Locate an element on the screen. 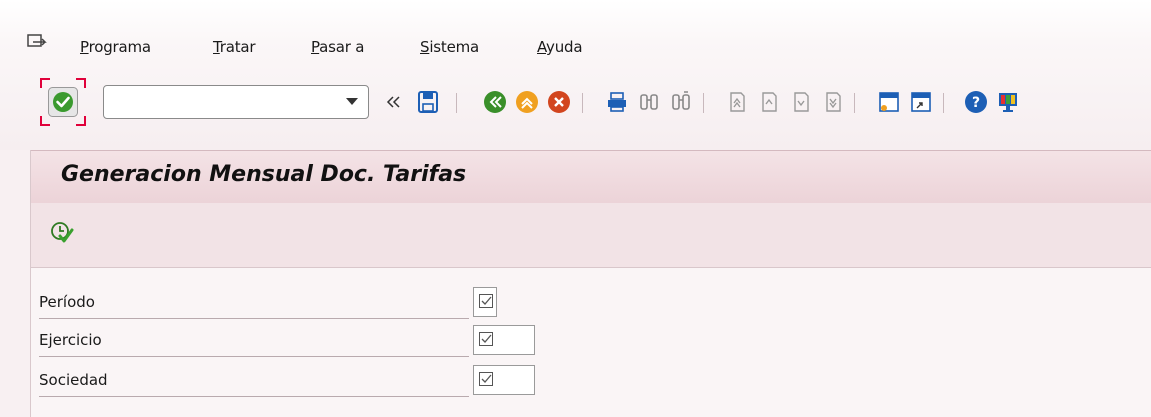 The image size is (1151, 417). collapse-icon is located at coordinates (393, 102).